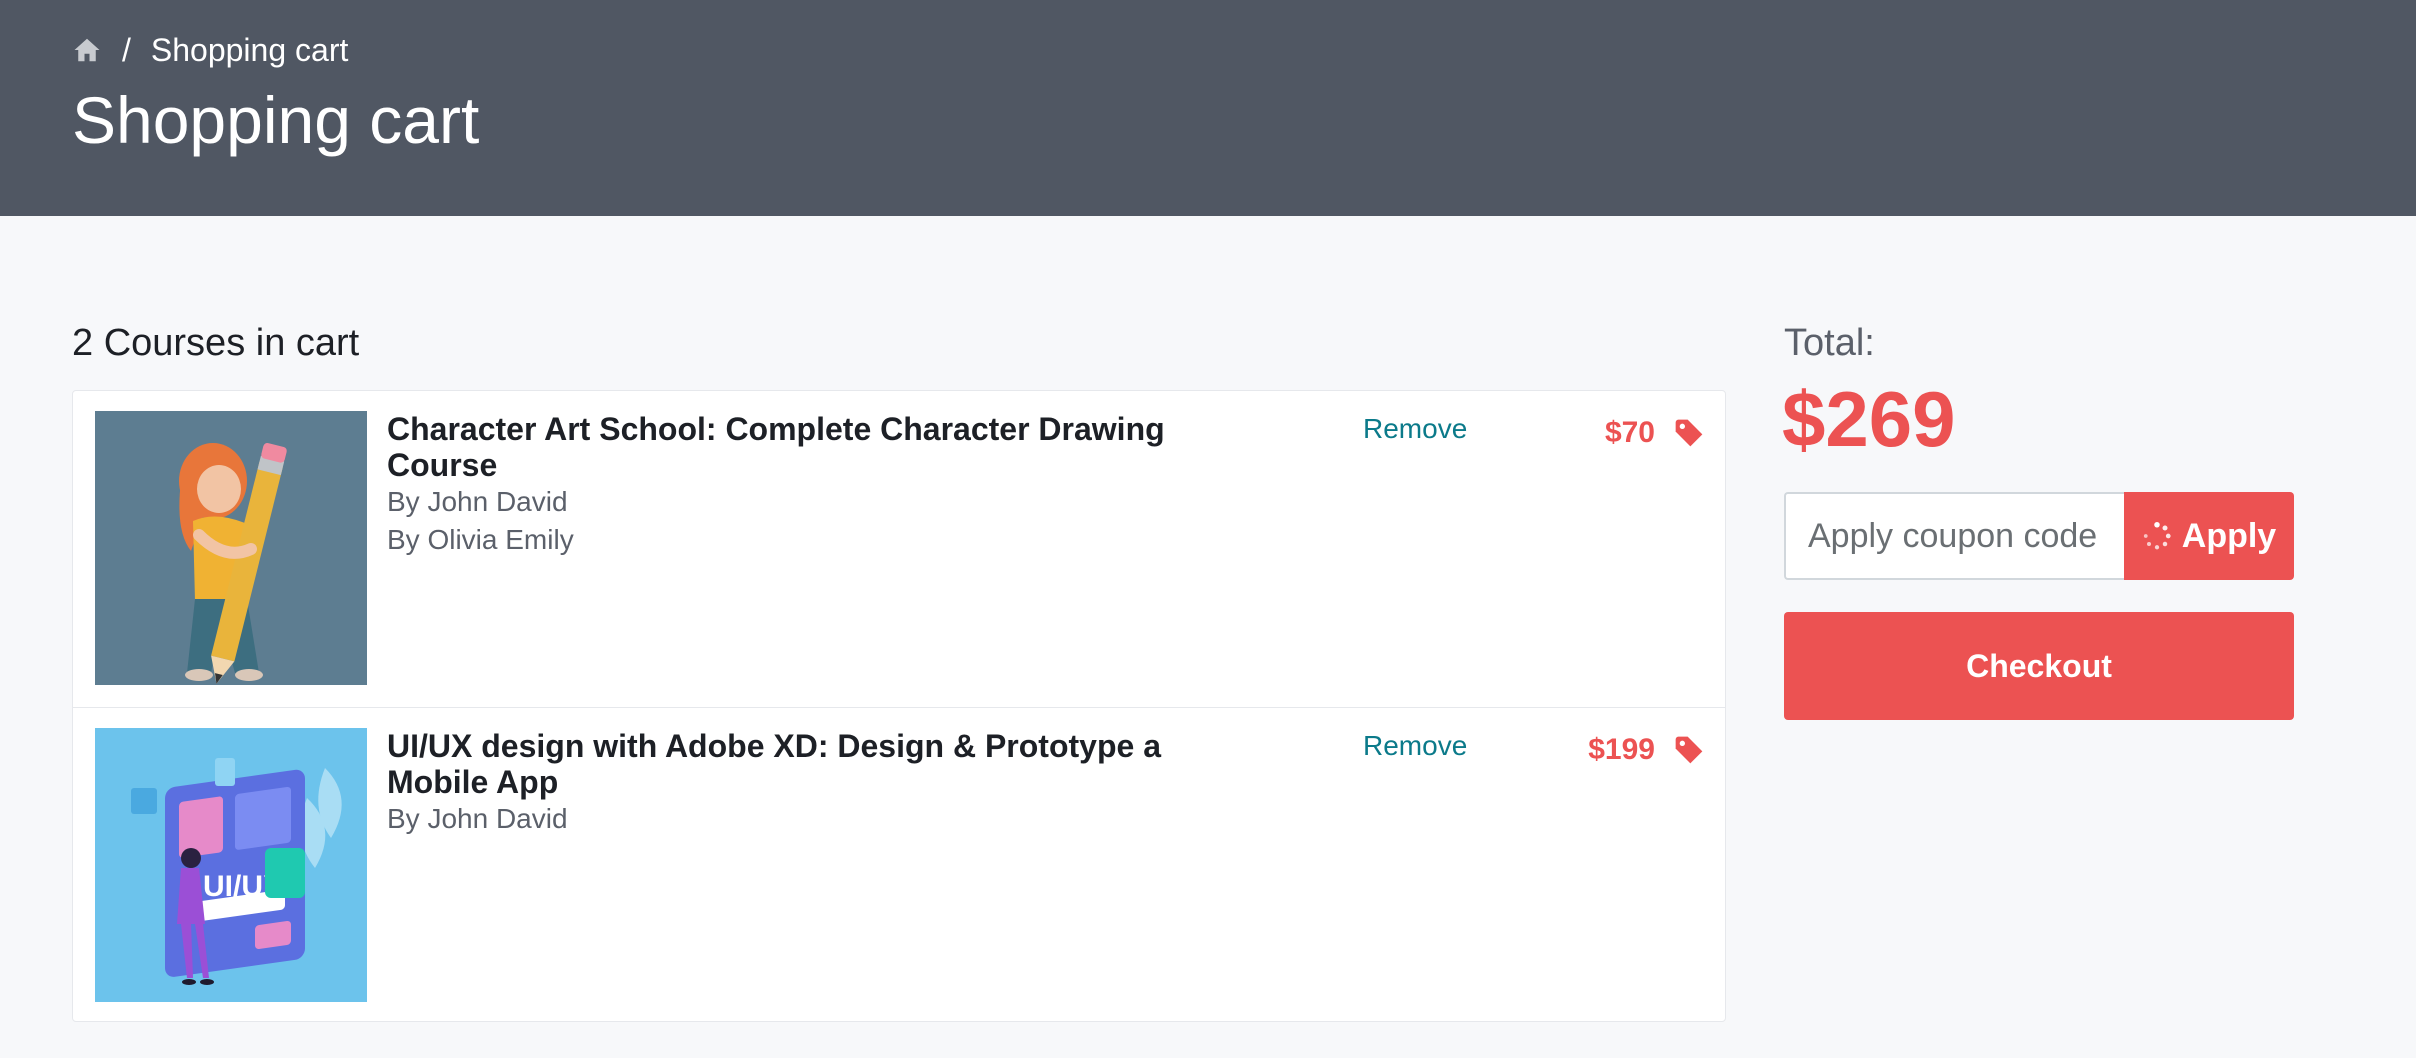 The height and width of the screenshot is (1058, 2416). Describe the element at coordinates (1869, 419) in the screenshot. I see `total-amount: $269` at that location.